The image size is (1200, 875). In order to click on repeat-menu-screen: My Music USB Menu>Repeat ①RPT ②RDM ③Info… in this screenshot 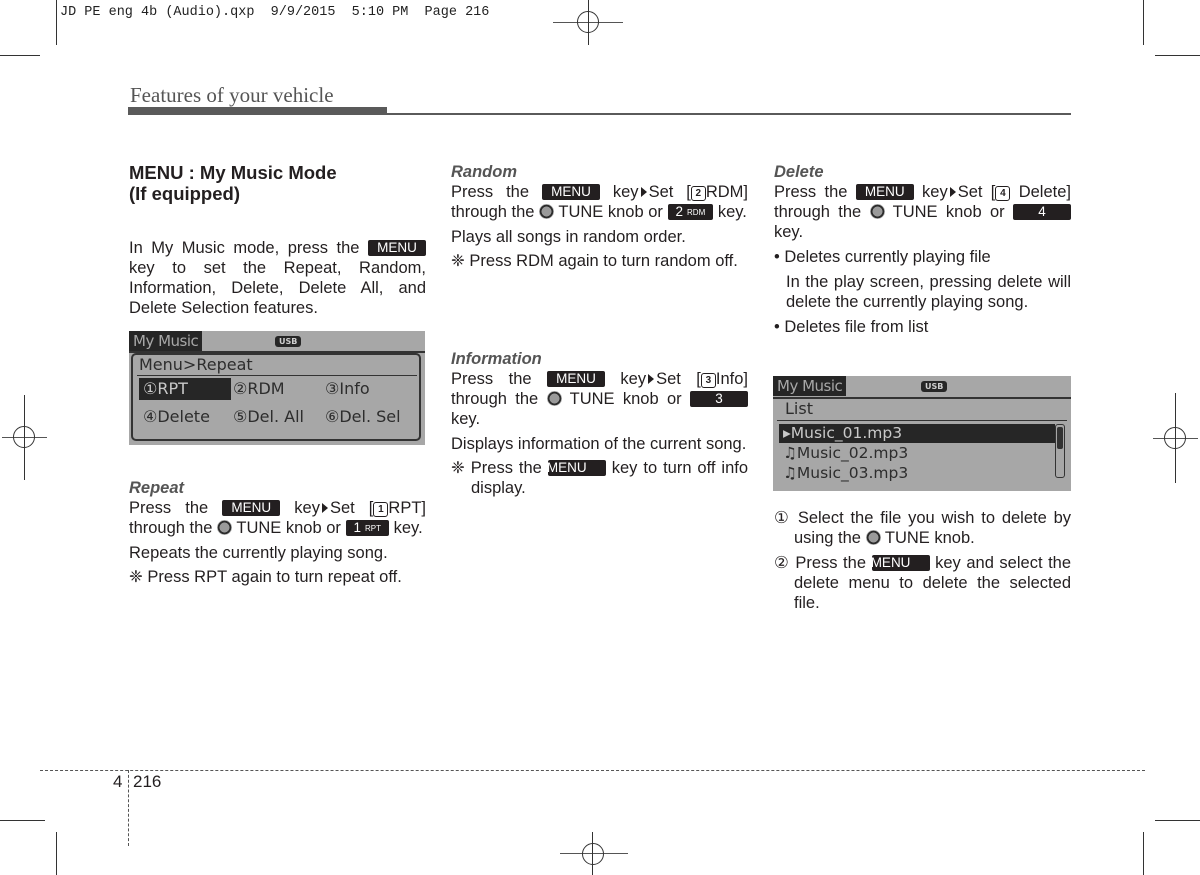, I will do `click(277, 388)`.